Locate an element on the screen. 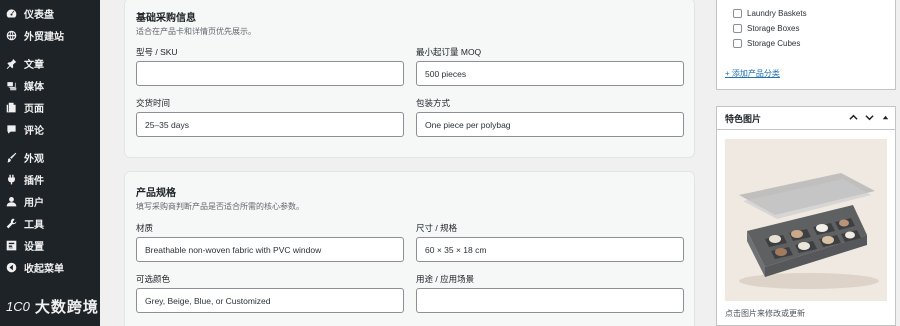 The width and height of the screenshot is (900, 326). featured-image is located at coordinates (806, 220).